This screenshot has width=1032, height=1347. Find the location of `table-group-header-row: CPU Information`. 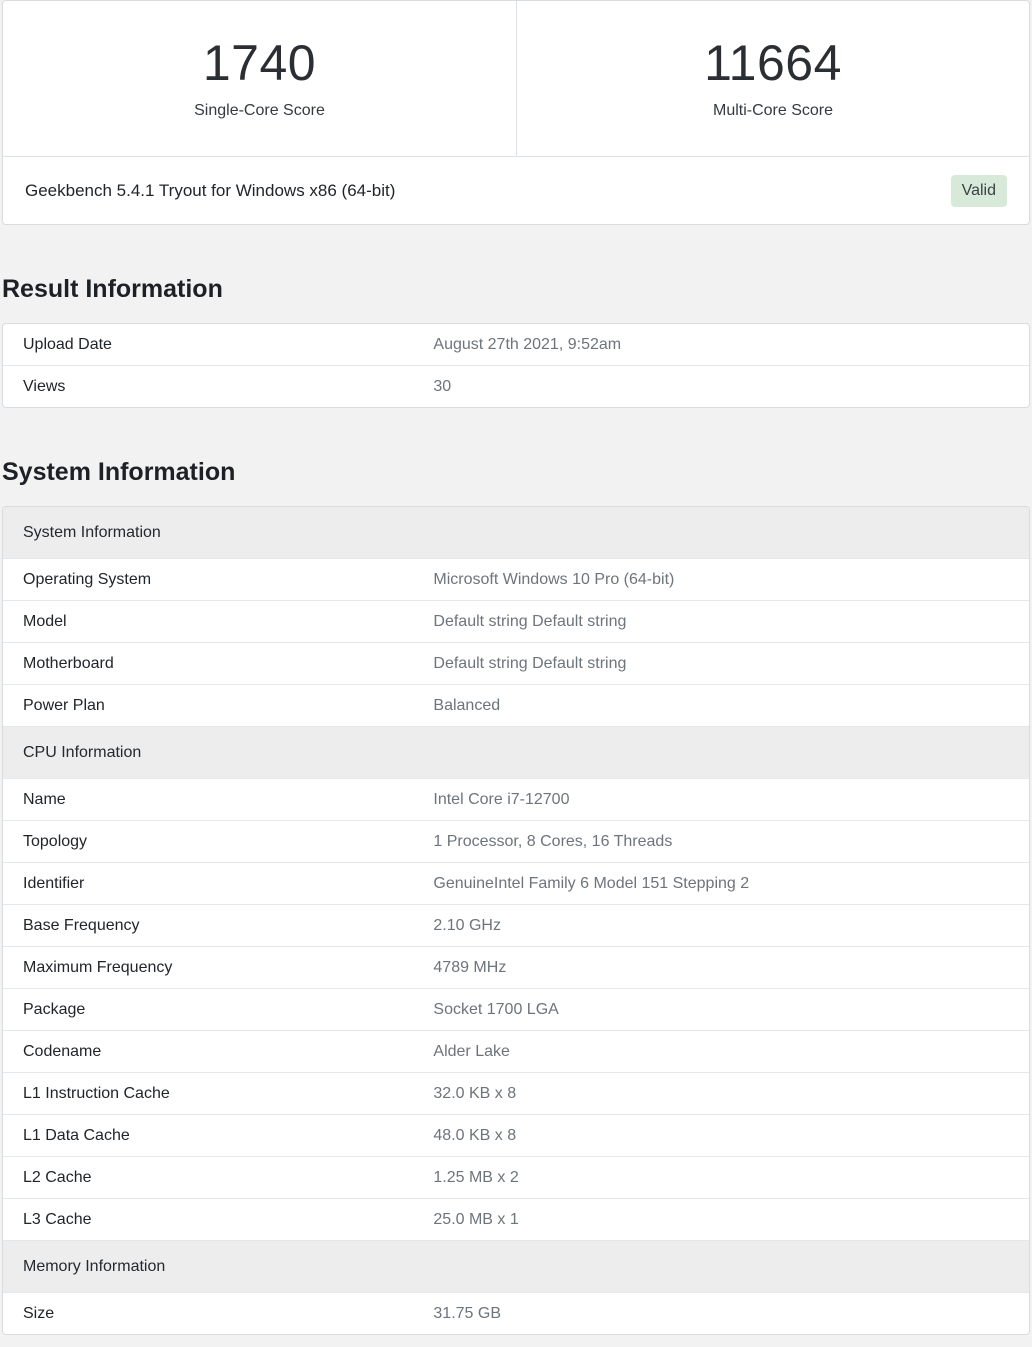

table-group-header-row: CPU Information is located at coordinates (516, 752).